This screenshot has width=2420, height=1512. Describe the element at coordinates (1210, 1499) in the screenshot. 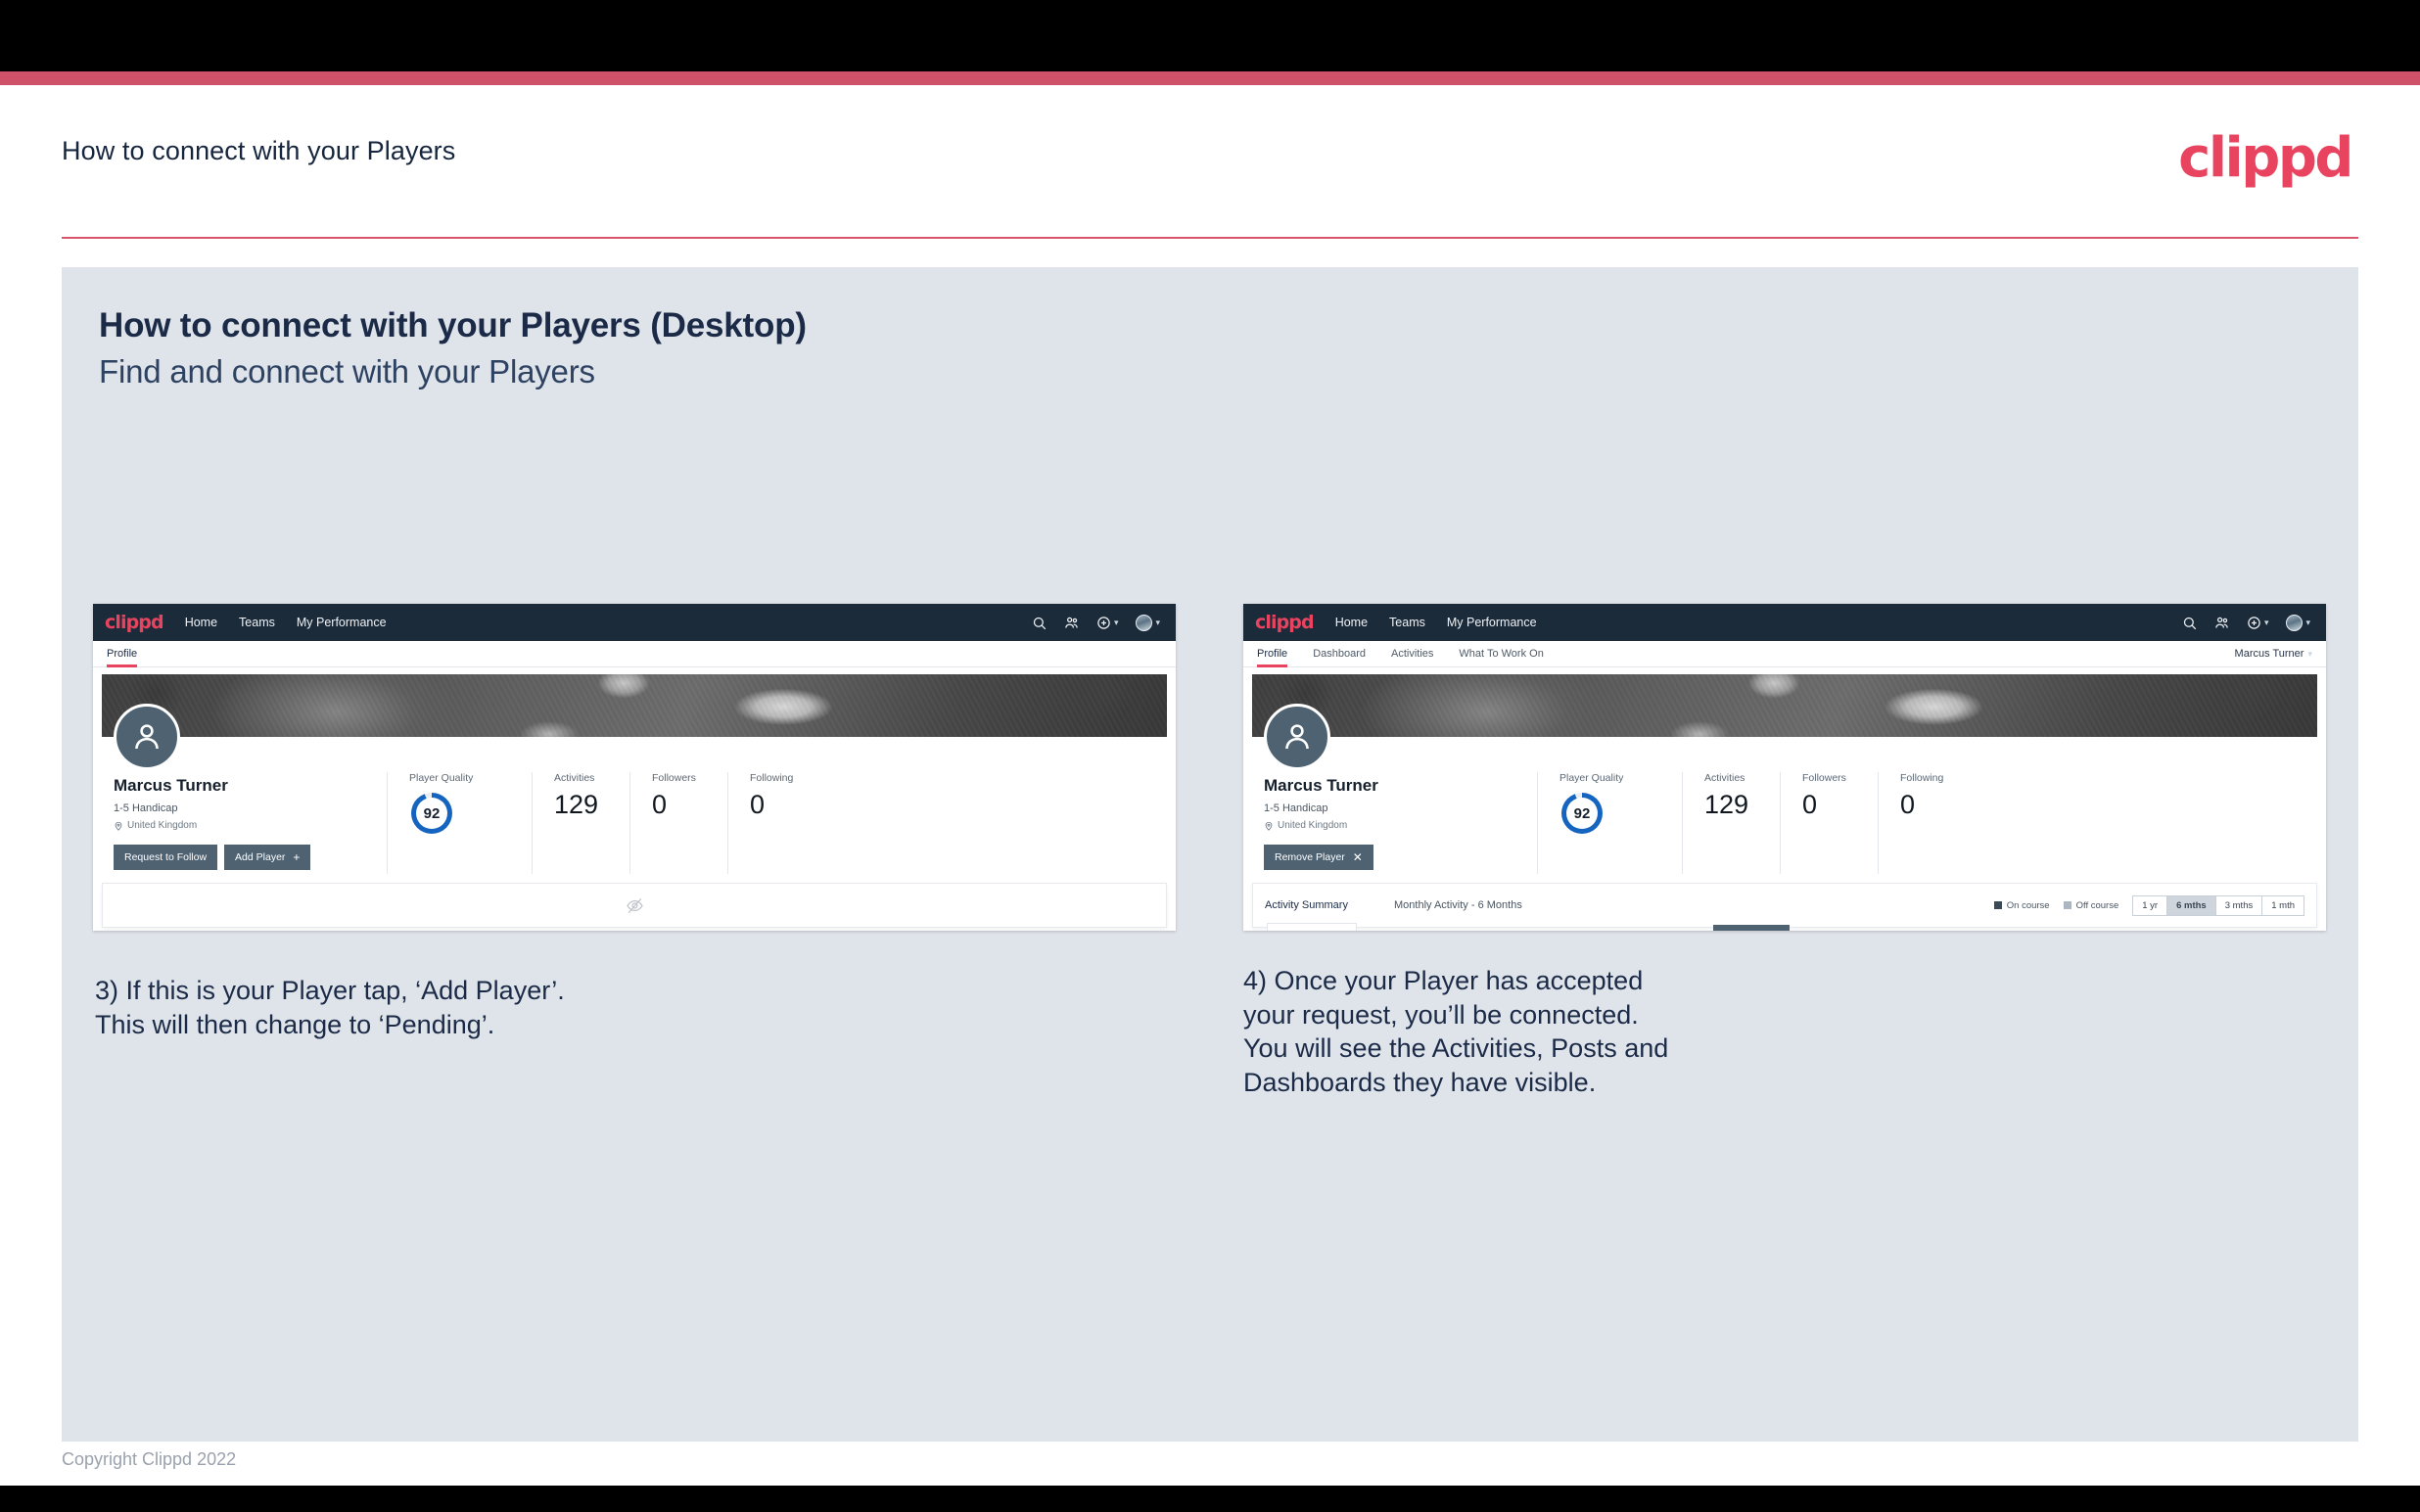

I see `letterbox-bottom-bar` at that location.